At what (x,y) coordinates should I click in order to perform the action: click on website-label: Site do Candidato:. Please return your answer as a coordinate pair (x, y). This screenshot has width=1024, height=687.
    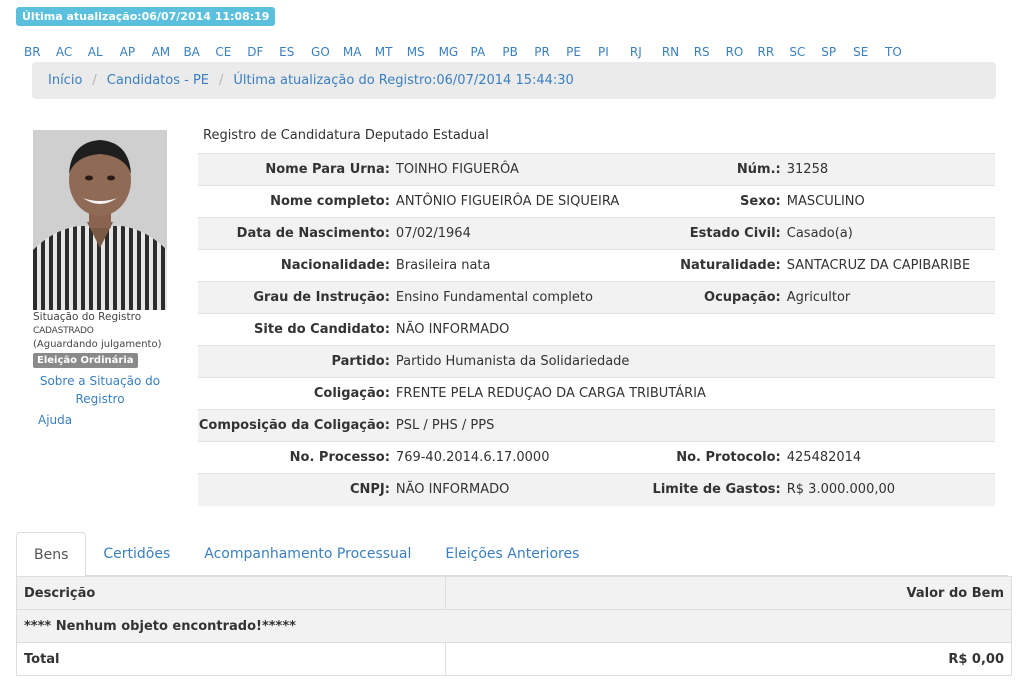
    Looking at the image, I should click on (297, 329).